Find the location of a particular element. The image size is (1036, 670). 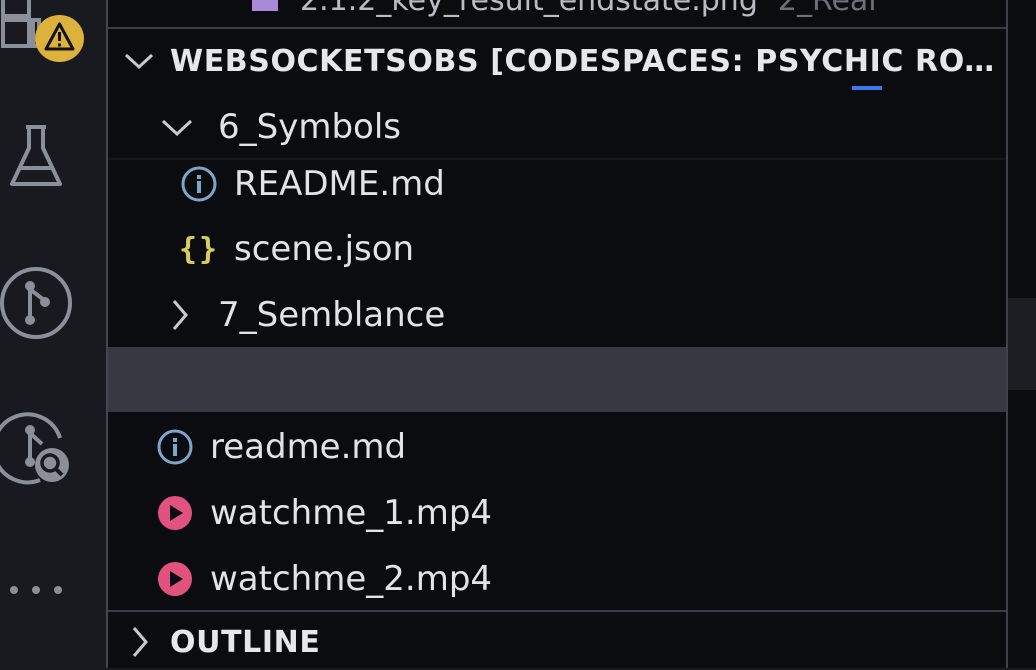

more-icon is located at coordinates (36, 590).